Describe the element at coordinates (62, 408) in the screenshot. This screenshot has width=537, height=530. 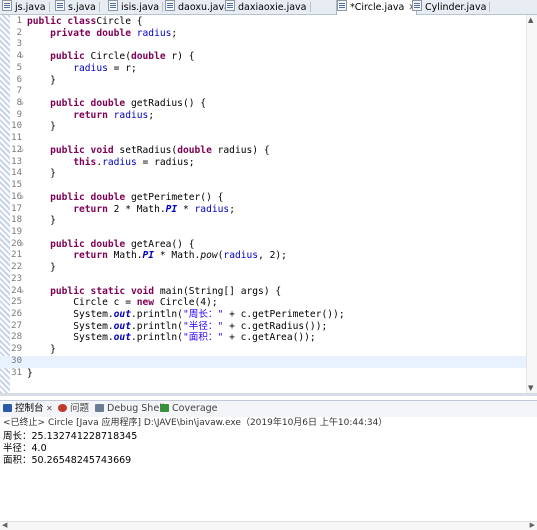
I see `problems-icon` at that location.